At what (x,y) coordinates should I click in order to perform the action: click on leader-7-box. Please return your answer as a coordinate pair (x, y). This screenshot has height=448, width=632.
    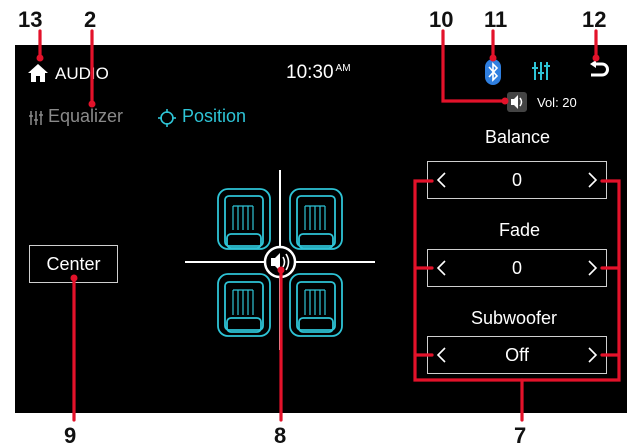
    Looking at the image, I should click on (517, 280).